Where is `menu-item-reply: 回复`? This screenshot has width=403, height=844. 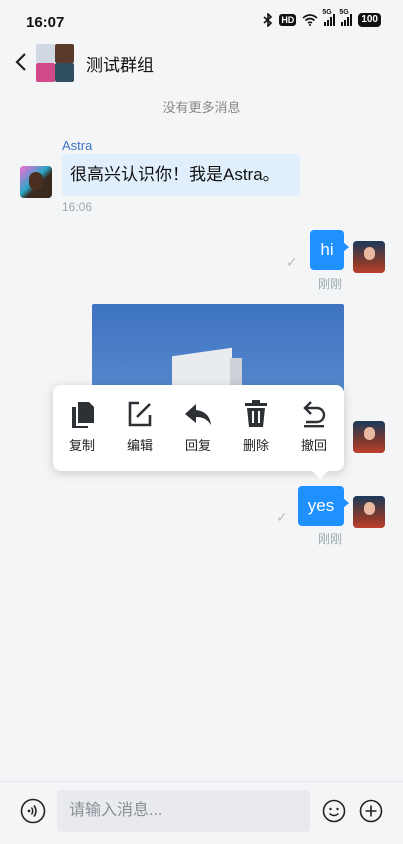 menu-item-reply: 回复 is located at coordinates (198, 426).